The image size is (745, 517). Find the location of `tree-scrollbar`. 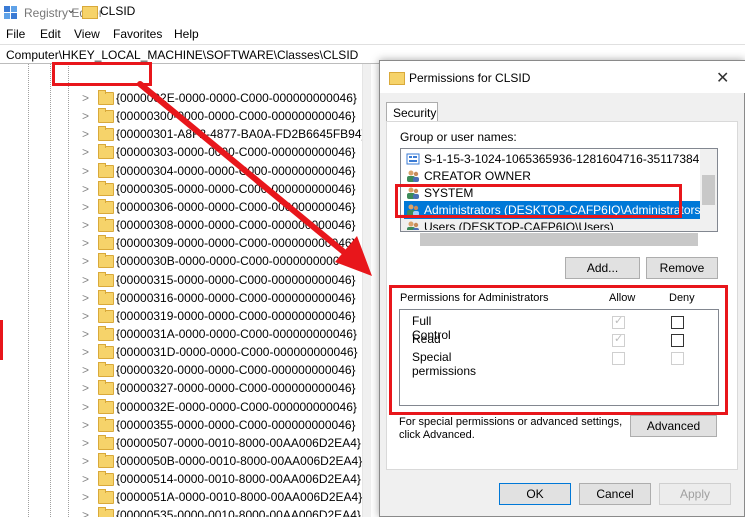

tree-scrollbar is located at coordinates (366, 290).